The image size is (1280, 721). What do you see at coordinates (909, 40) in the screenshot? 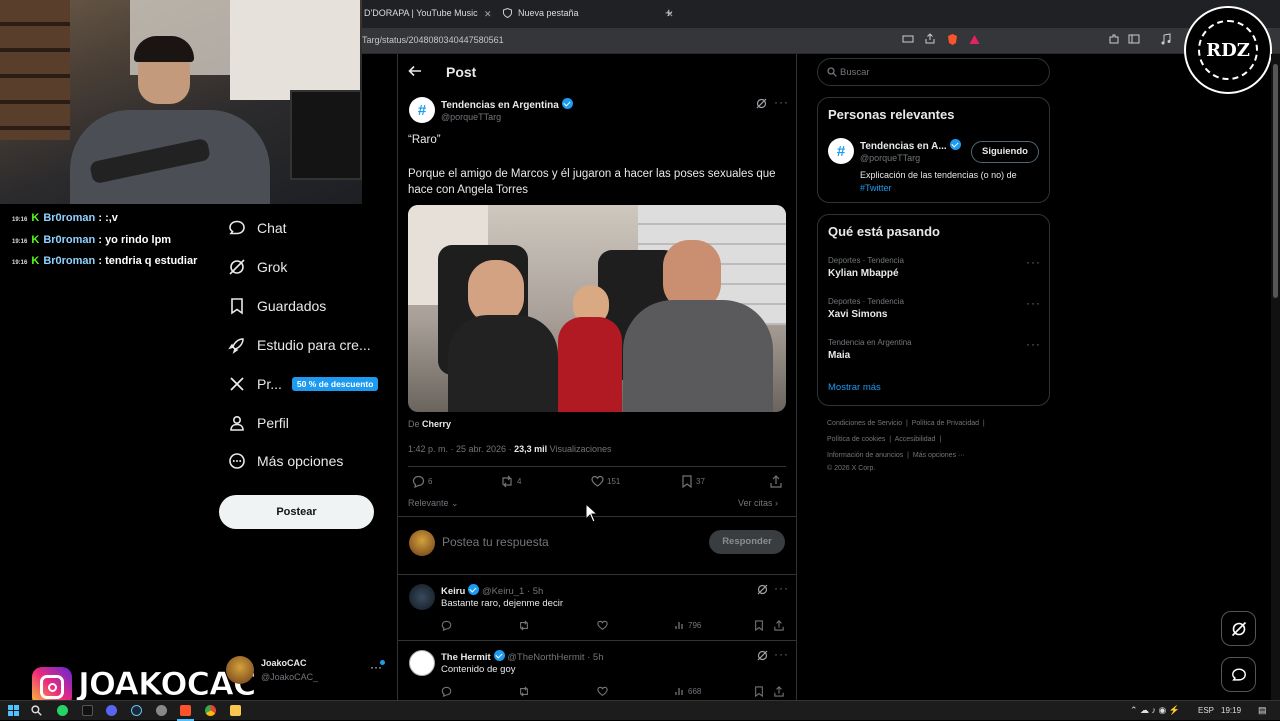
I see `screen-cast-icon` at bounding box center [909, 40].